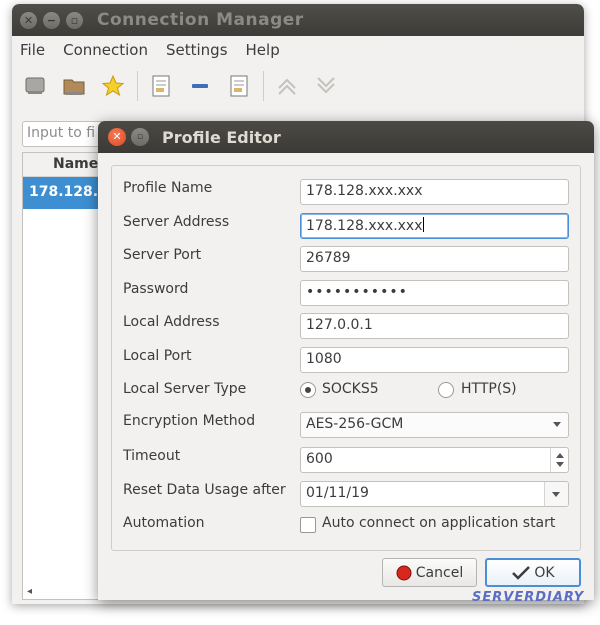 The width and height of the screenshot is (600, 625). Describe the element at coordinates (32, 50) in the screenshot. I see `menu-file: File` at that location.